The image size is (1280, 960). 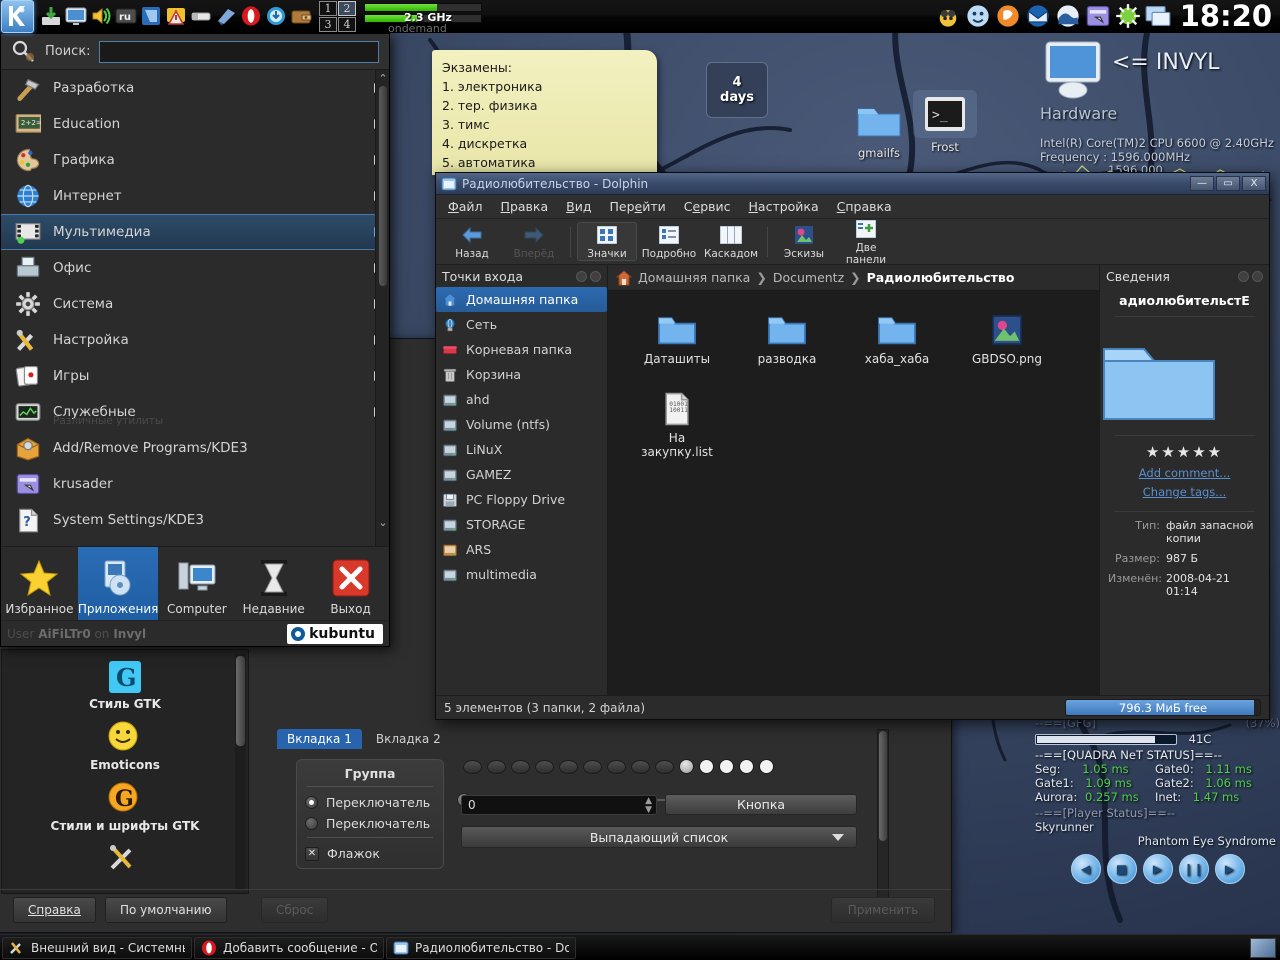 What do you see at coordinates (125, 855) in the screenshot?
I see `module-tools` at bounding box center [125, 855].